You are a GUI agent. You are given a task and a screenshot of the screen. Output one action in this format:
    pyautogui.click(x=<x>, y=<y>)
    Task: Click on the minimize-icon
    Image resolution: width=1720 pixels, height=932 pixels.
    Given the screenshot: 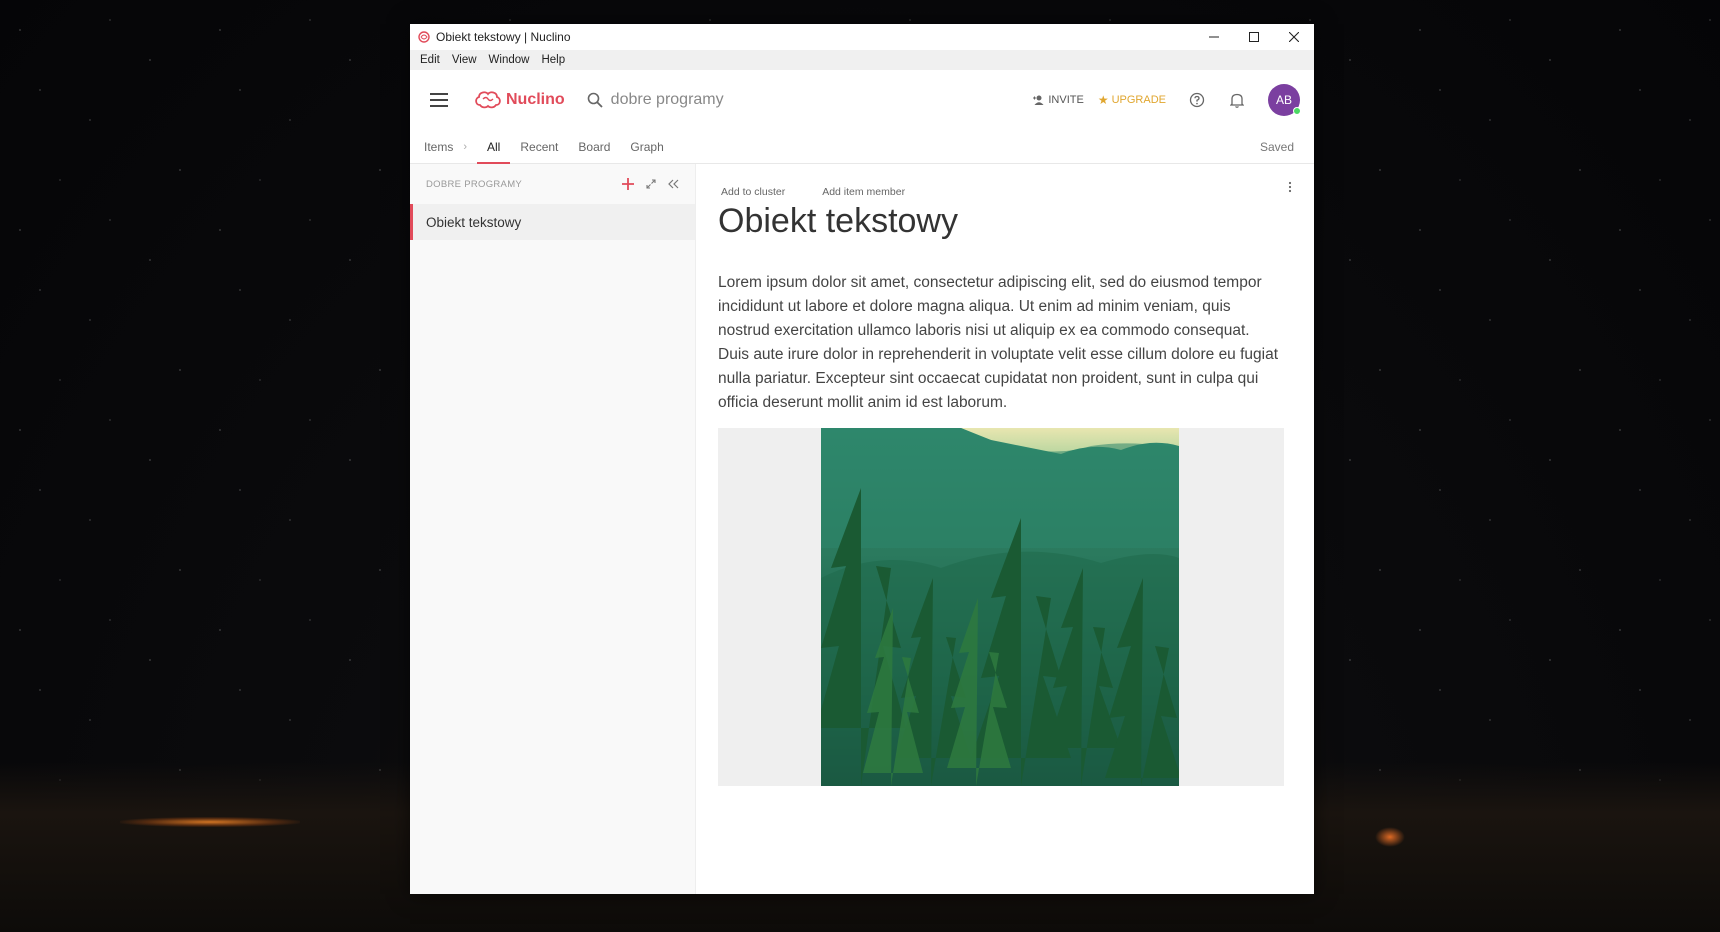 What is the action you would take?
    pyautogui.click(x=1214, y=37)
    